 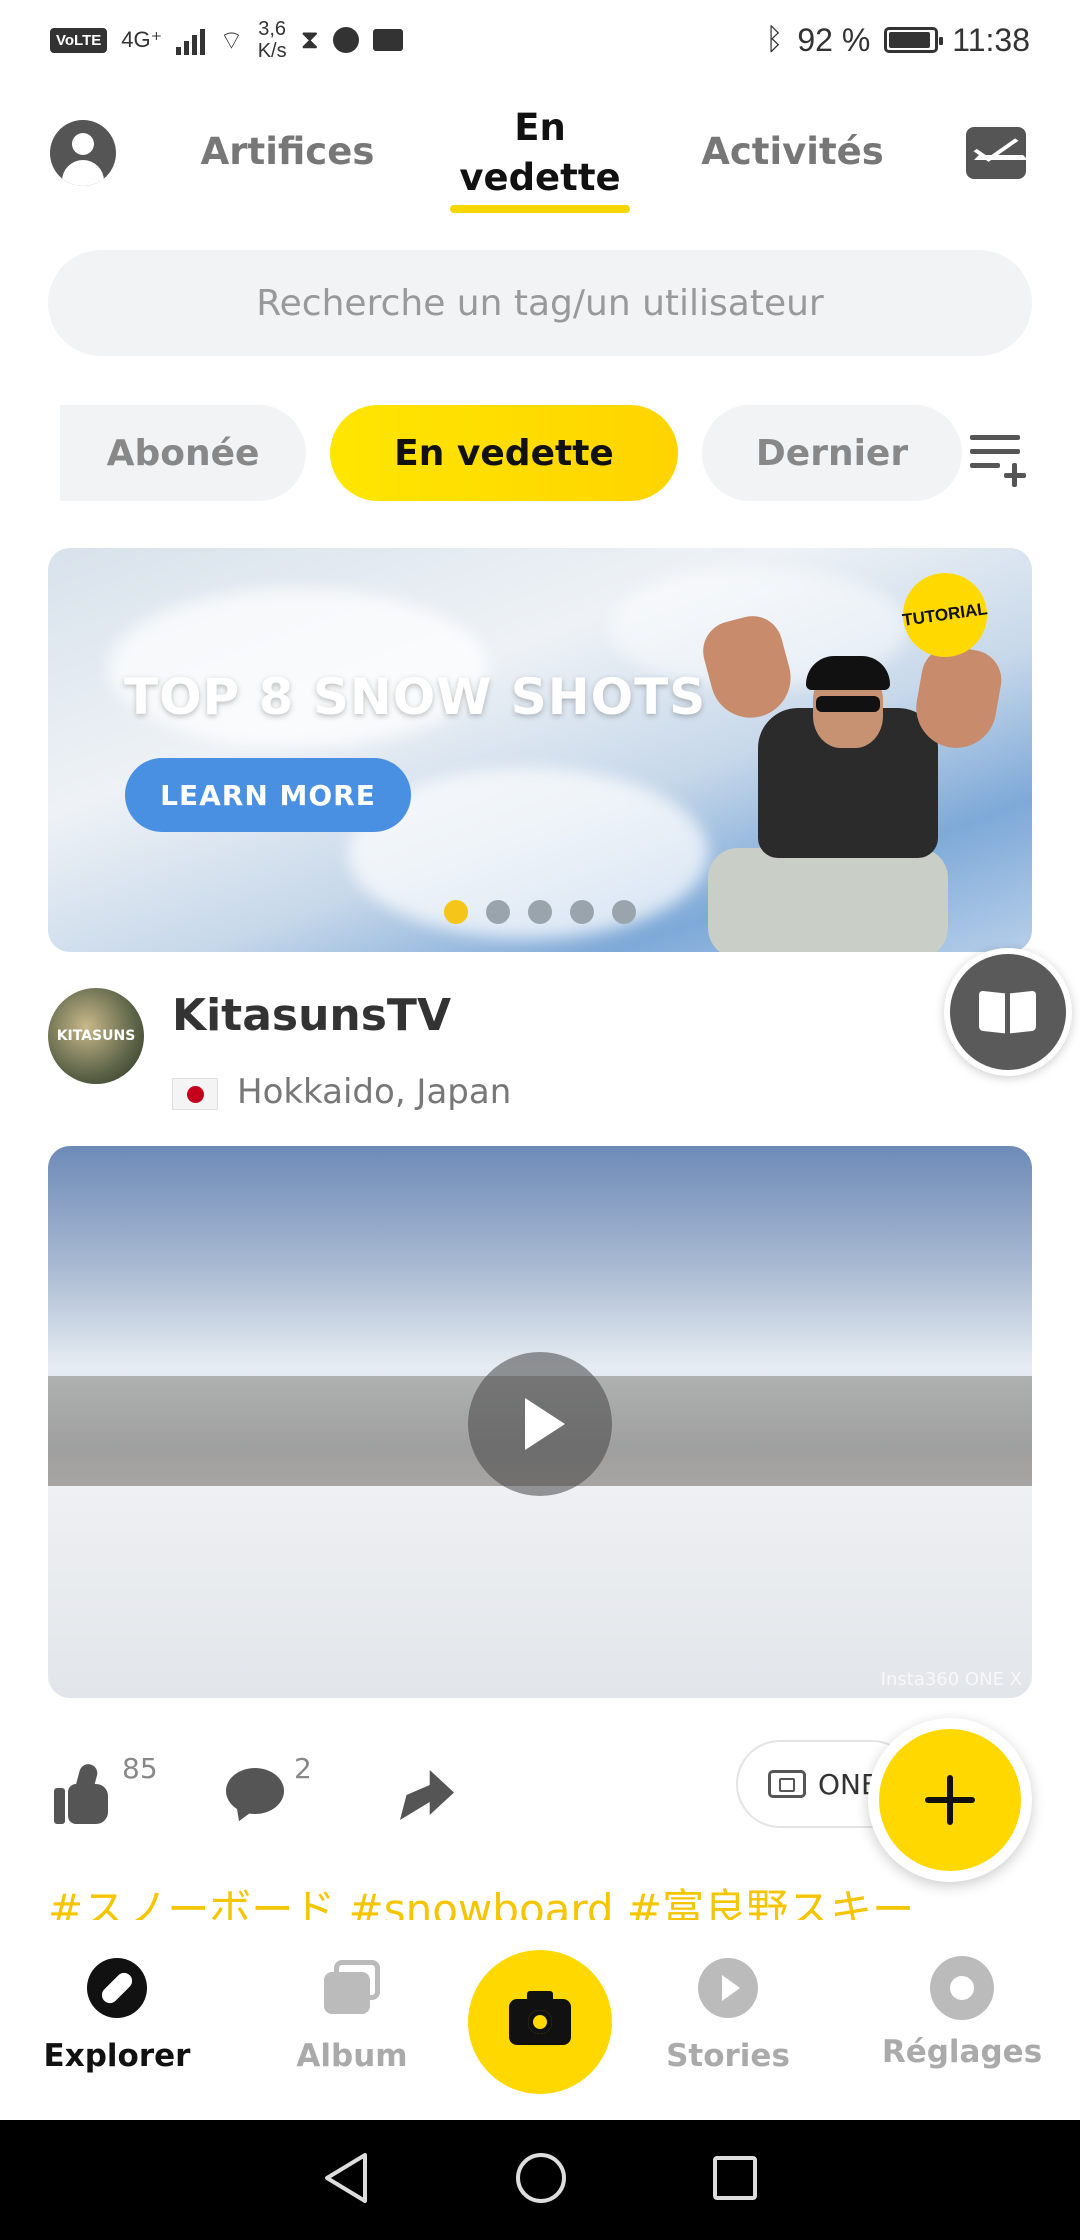 I want to click on capture-button, so click(x=540, y=2022).